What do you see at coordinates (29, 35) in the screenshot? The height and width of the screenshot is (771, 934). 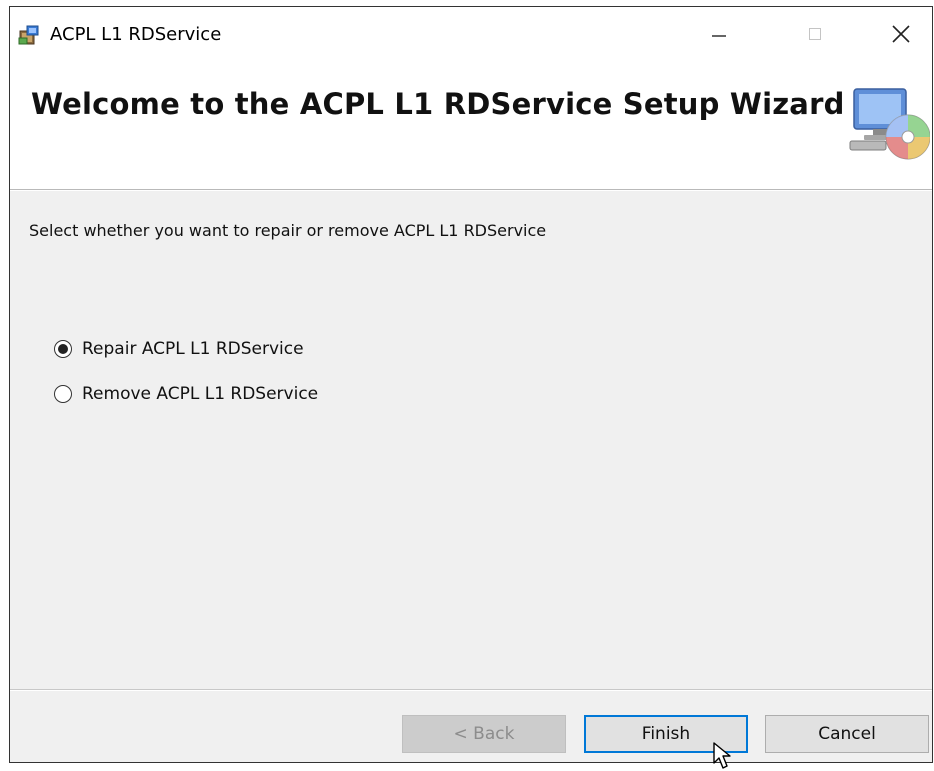 I see `installer-app-icon` at bounding box center [29, 35].